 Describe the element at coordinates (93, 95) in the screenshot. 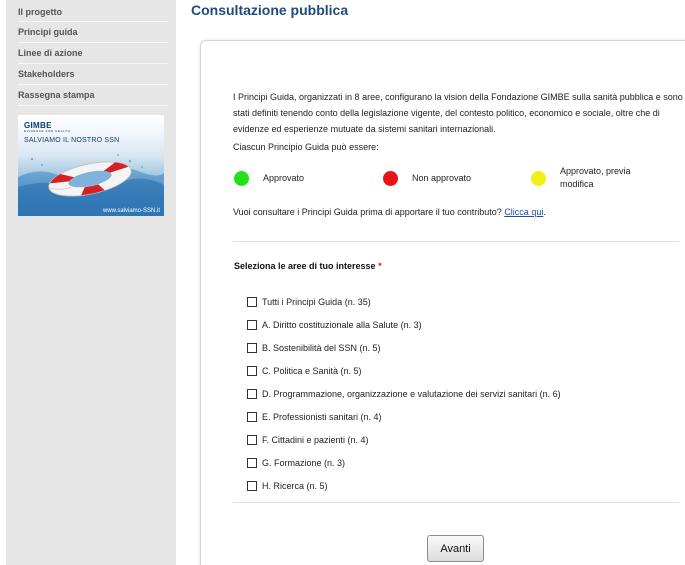

I see `sidebar-item-rassegna-stampa: Rassegna stampa` at that location.